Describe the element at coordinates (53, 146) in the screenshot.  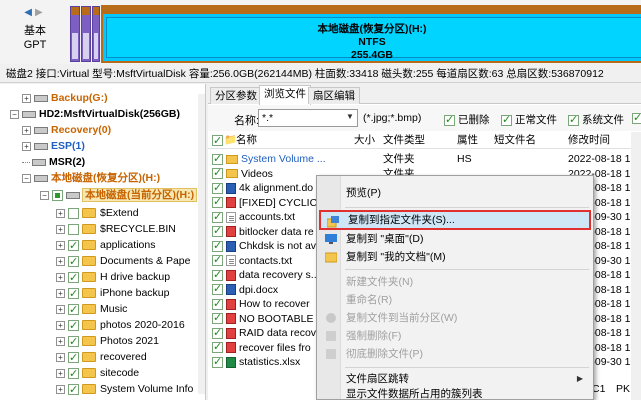
I see `tree-node-esp: + ESP(1)` at that location.